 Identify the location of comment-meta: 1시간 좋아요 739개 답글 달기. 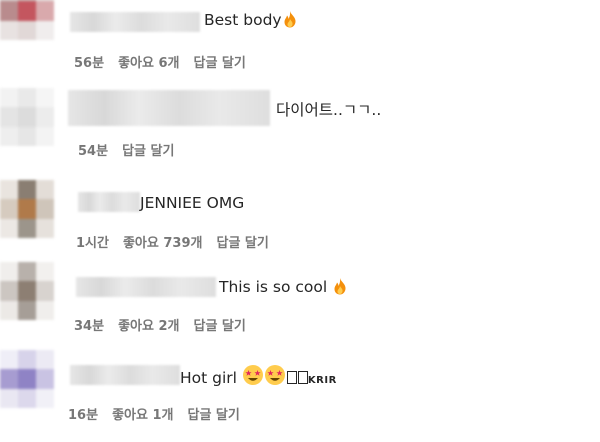
(179, 244).